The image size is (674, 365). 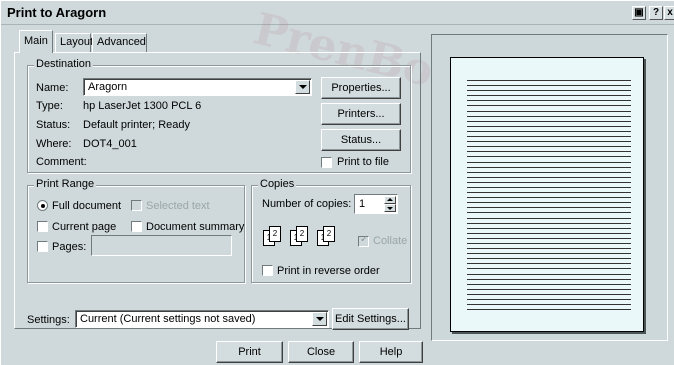 What do you see at coordinates (161, 245) in the screenshot?
I see `pages-input` at bounding box center [161, 245].